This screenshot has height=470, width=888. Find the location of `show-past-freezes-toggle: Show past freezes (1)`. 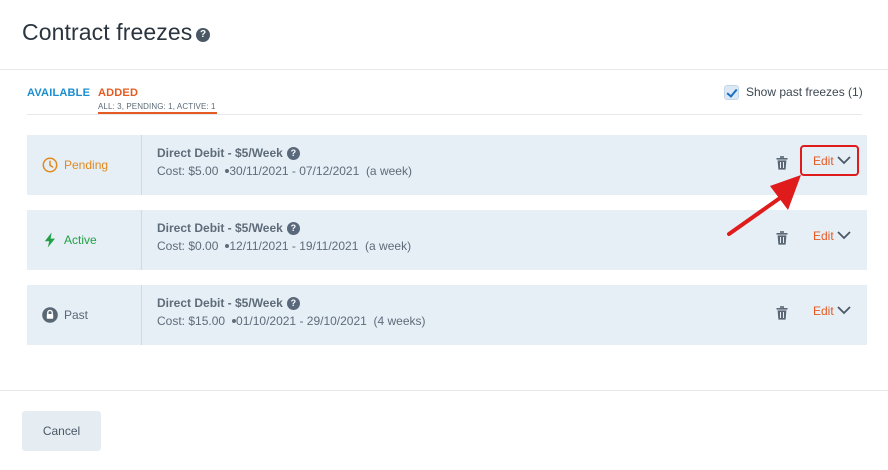

show-past-freezes-toggle: Show past freezes (1) is located at coordinates (793, 92).